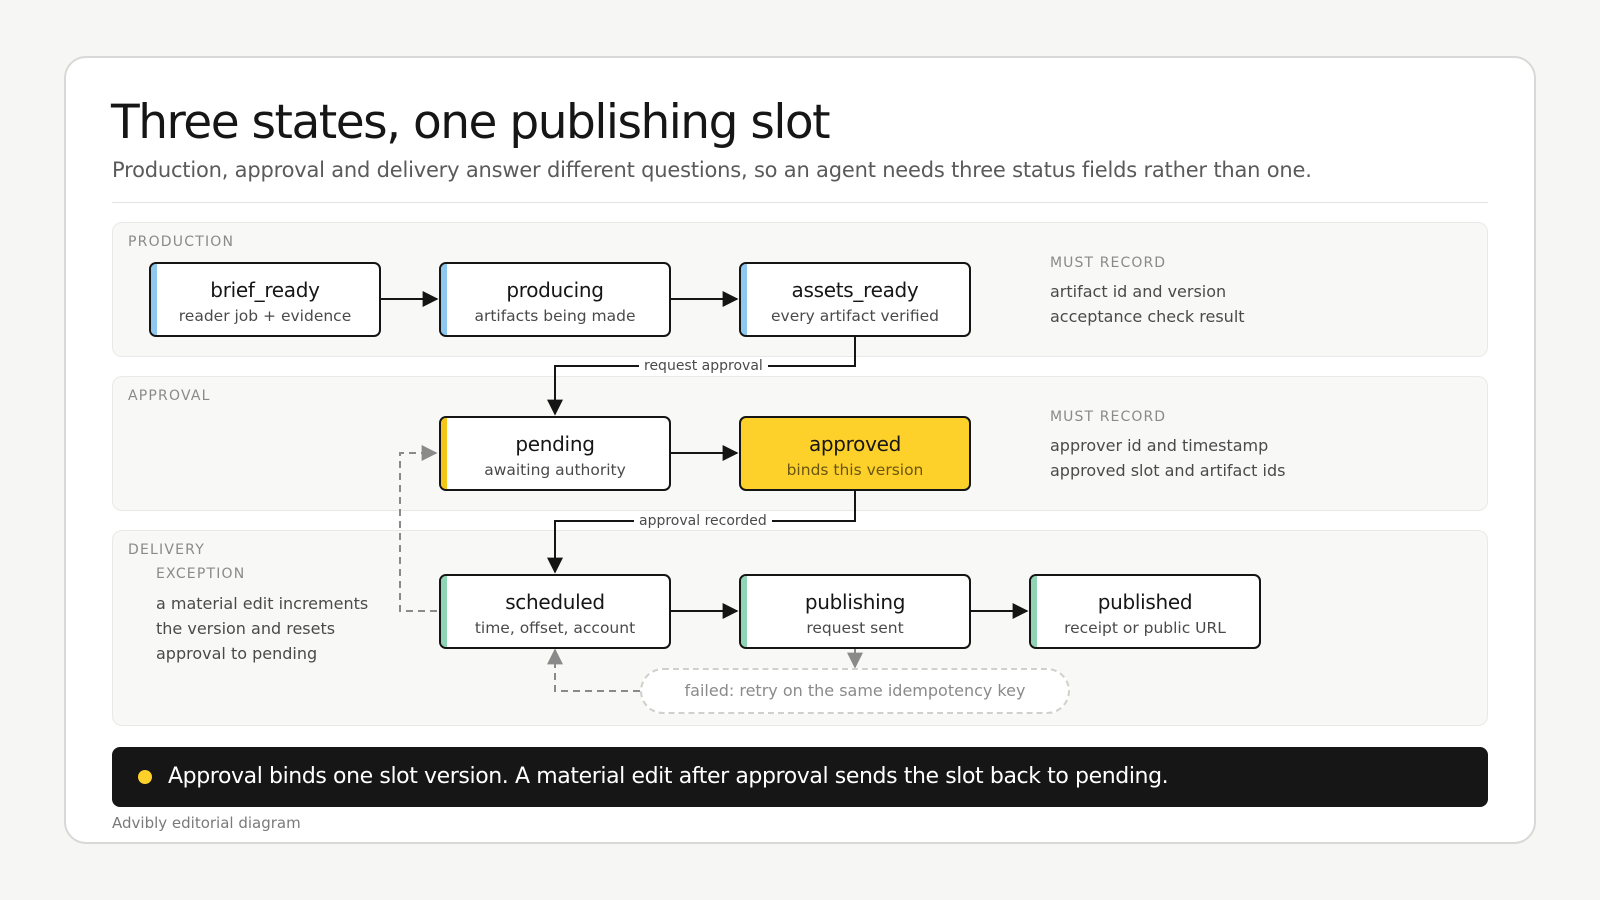  What do you see at coordinates (1159, 445) in the screenshot?
I see `approval-must-record-line: approver id and timestamp` at bounding box center [1159, 445].